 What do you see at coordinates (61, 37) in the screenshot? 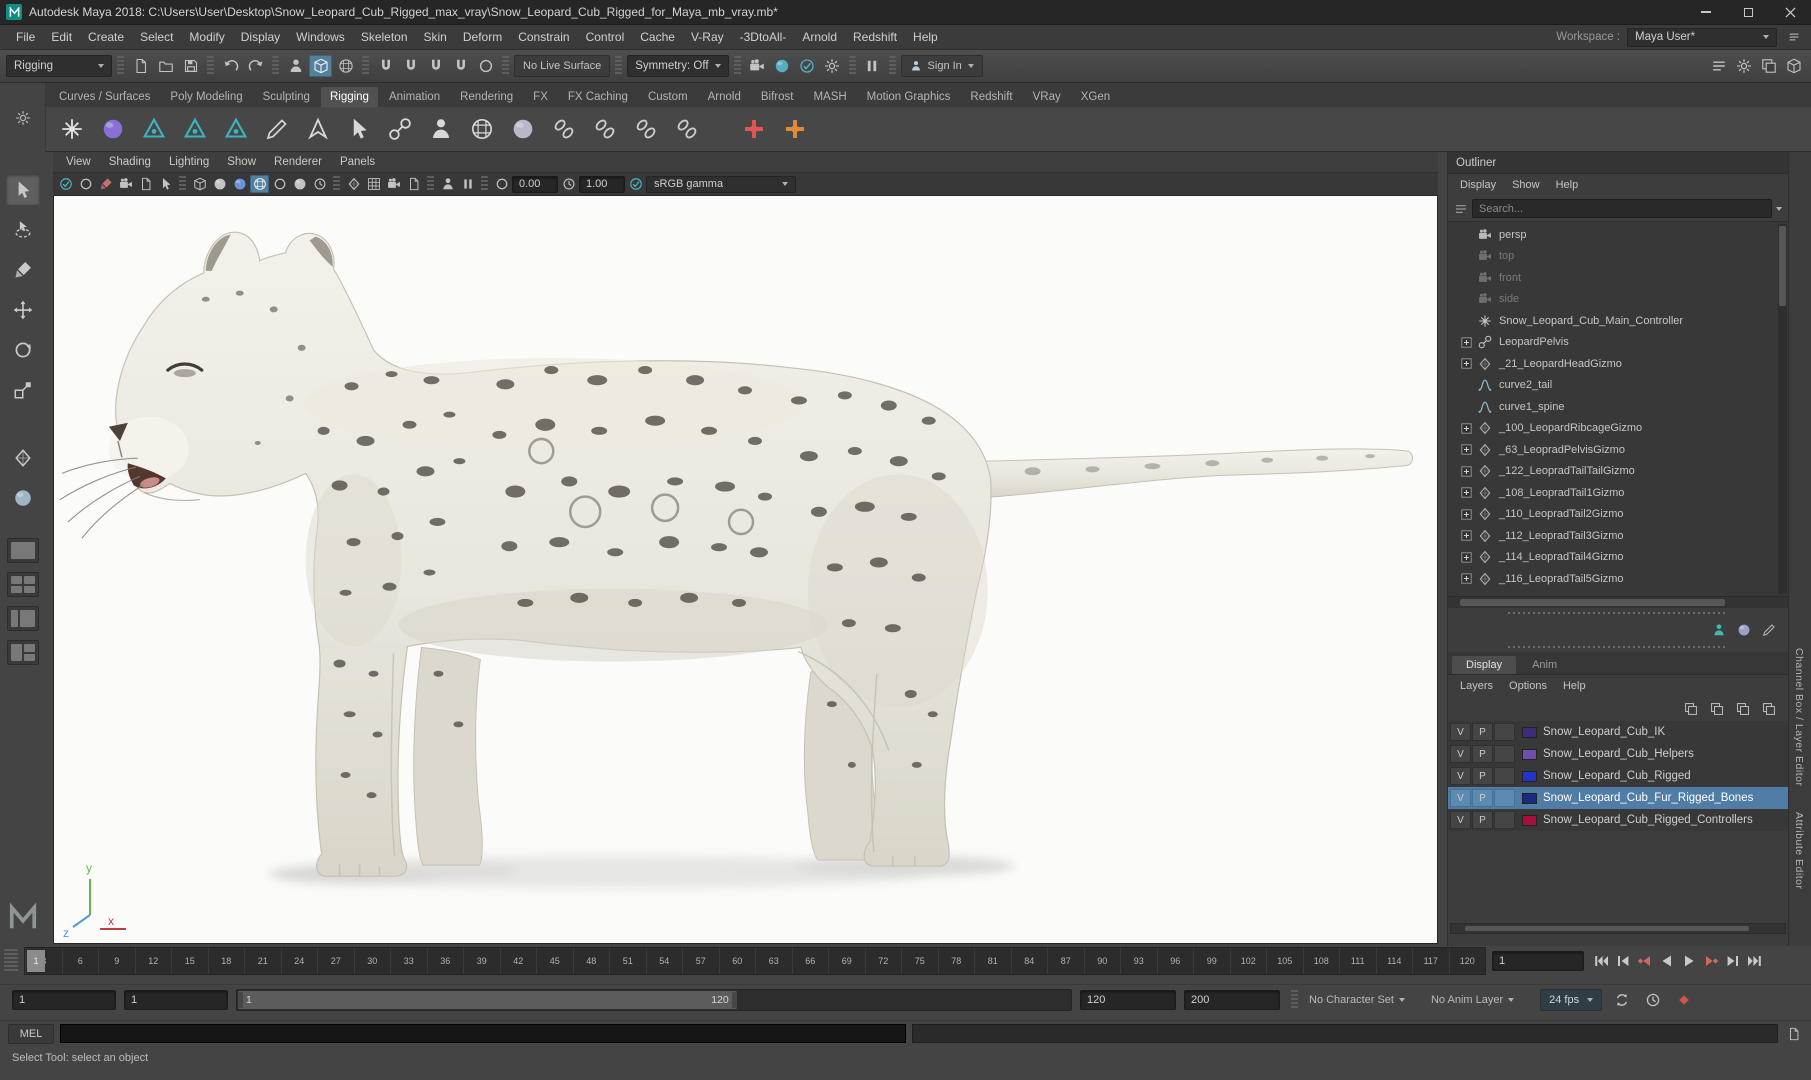
I see `menu-edit: Edit` at bounding box center [61, 37].